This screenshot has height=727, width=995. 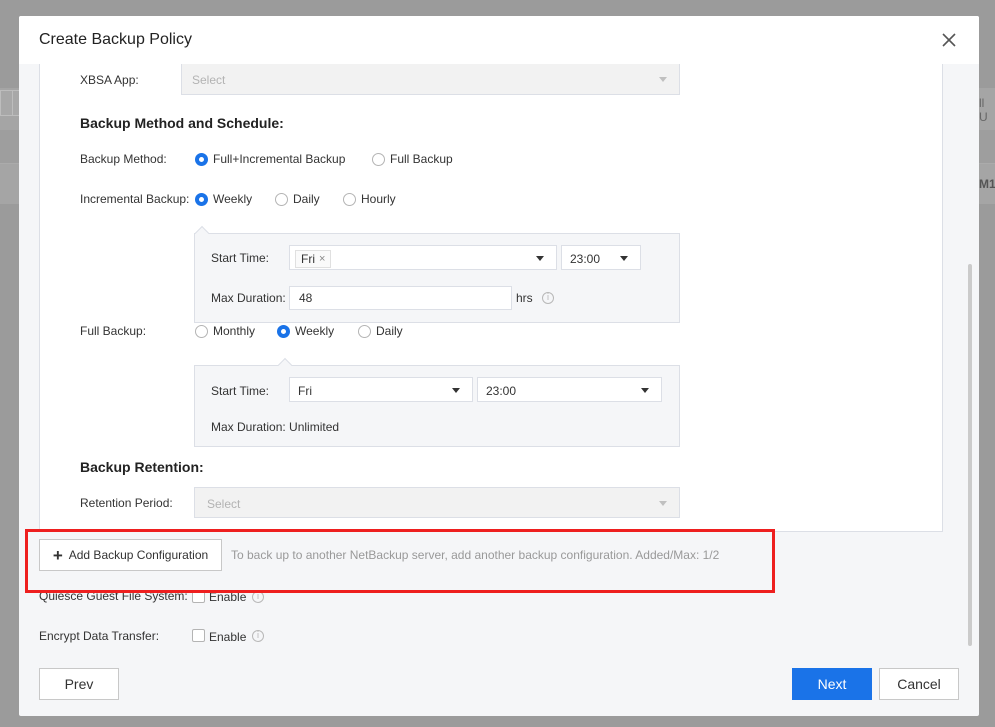 What do you see at coordinates (423, 257) in the screenshot?
I see `incremental-day-select: Fri ×` at bounding box center [423, 257].